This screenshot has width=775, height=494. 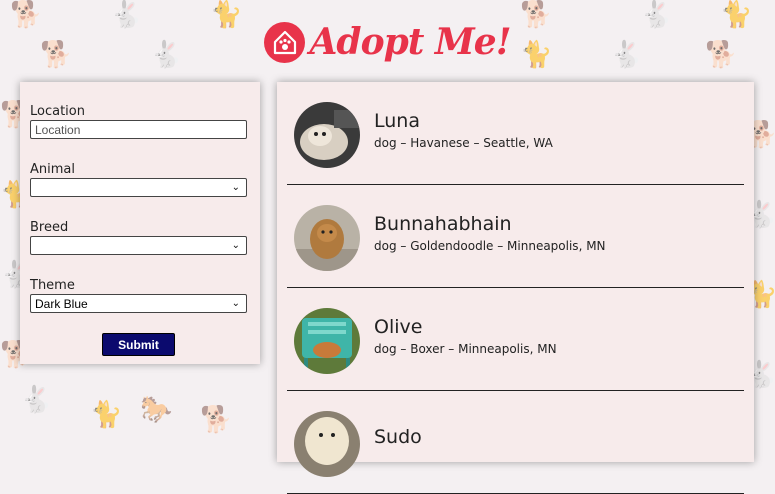 I want to click on pet-details: dog – Havanese – Seattle, WA, so click(x=463, y=142).